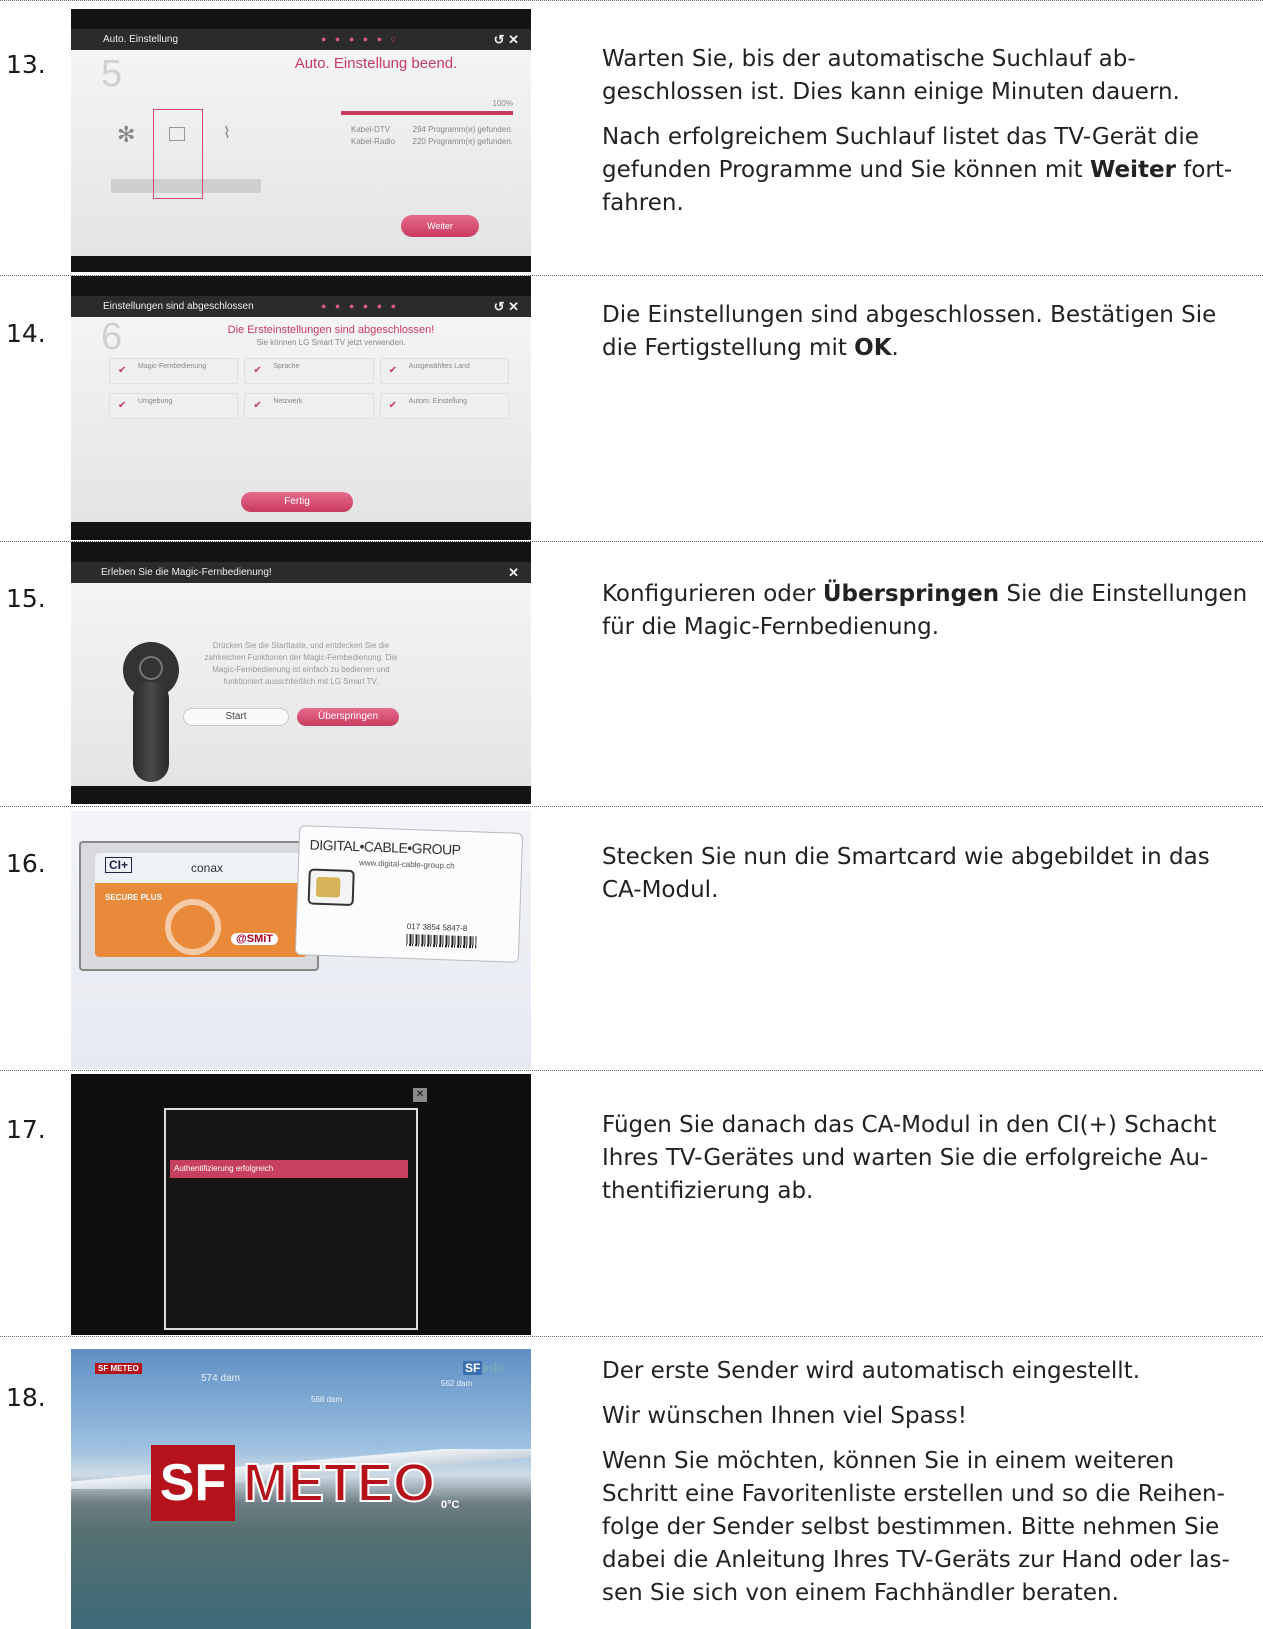 This screenshot has height=1629, width=1263. Describe the element at coordinates (339, 1483) in the screenshot. I see `big-meteo-text: METEO` at that location.